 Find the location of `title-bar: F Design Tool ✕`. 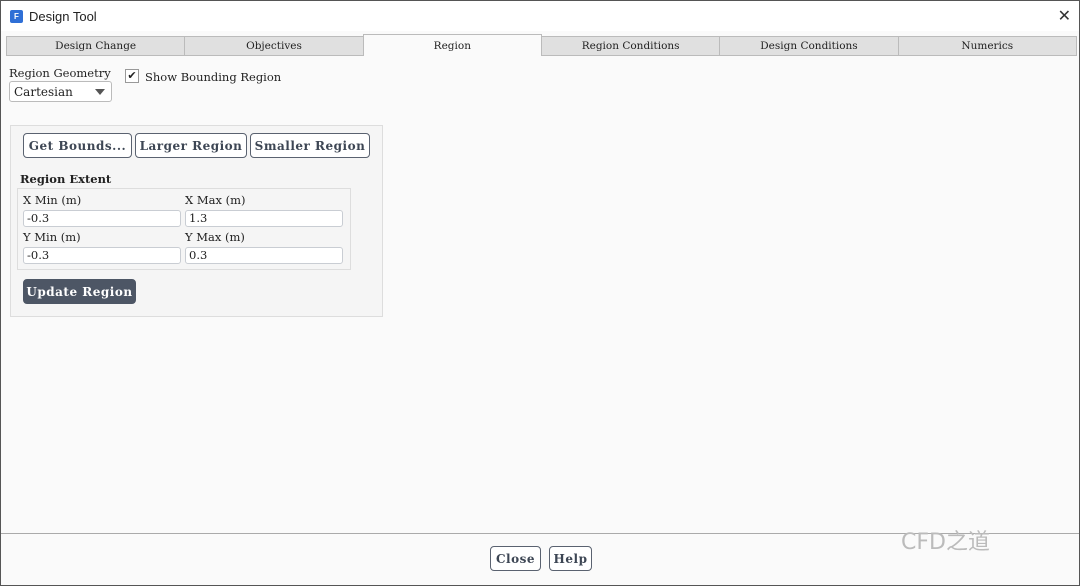

title-bar: F Design Tool ✕ is located at coordinates (540, 16).